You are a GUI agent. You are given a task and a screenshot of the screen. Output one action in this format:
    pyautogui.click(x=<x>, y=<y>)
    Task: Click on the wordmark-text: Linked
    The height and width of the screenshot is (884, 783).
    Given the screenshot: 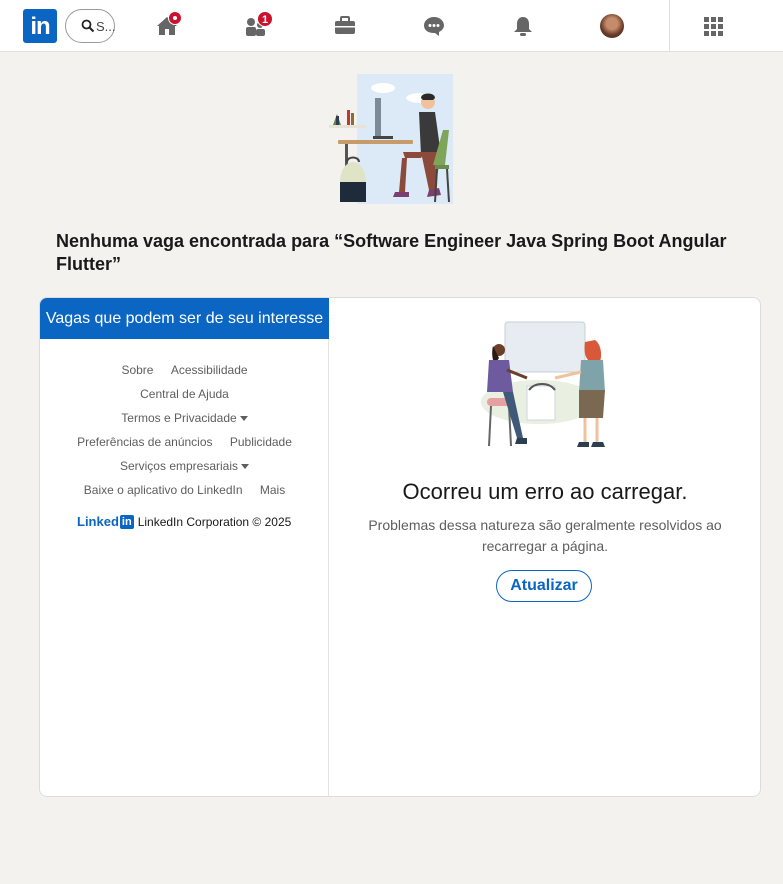 What is the action you would take?
    pyautogui.click(x=98, y=521)
    